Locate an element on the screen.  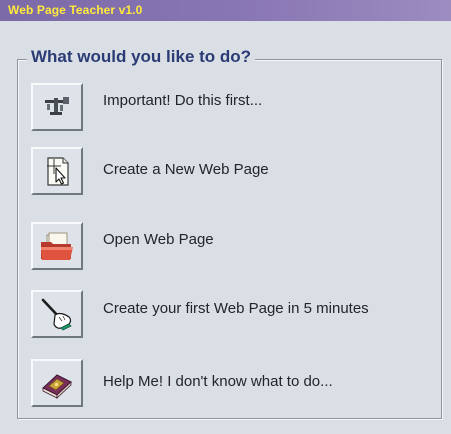
open-folder-icon is located at coordinates (57, 246).